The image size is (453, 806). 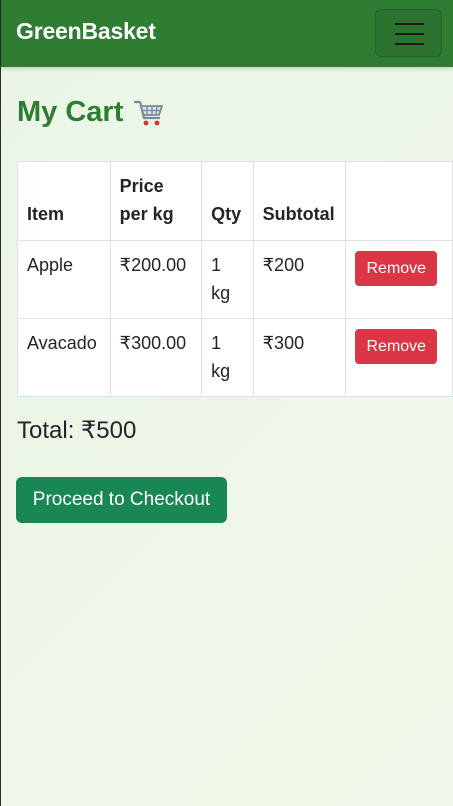 I want to click on column-header-price-line2: per kg, so click(x=146, y=214).